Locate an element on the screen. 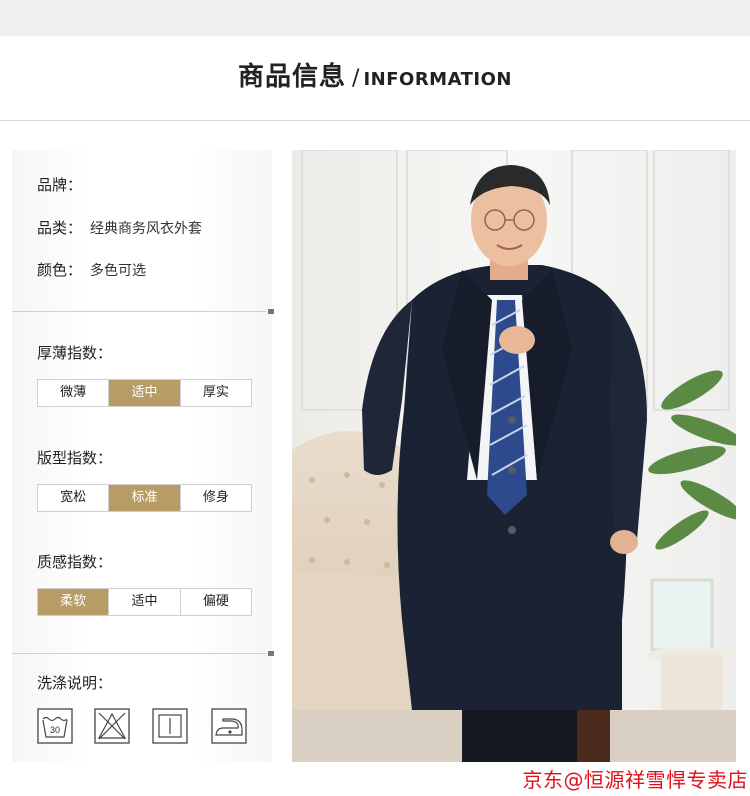 Image resolution: width=750 pixels, height=796 pixels. info-category-value: 经典商务风衣外套 is located at coordinates (146, 229).